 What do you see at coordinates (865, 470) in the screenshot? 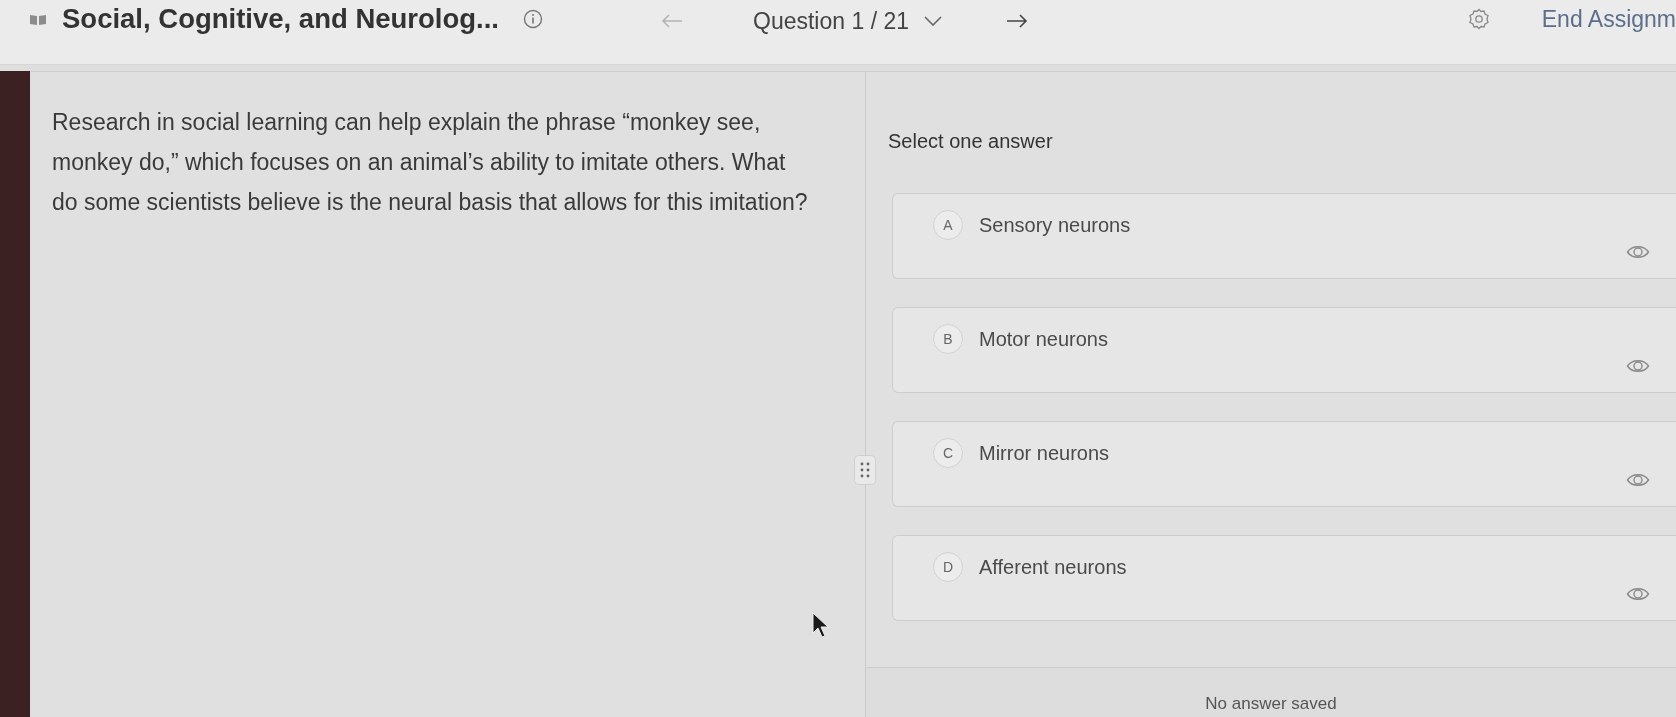
I see `drag-handle-icon` at bounding box center [865, 470].